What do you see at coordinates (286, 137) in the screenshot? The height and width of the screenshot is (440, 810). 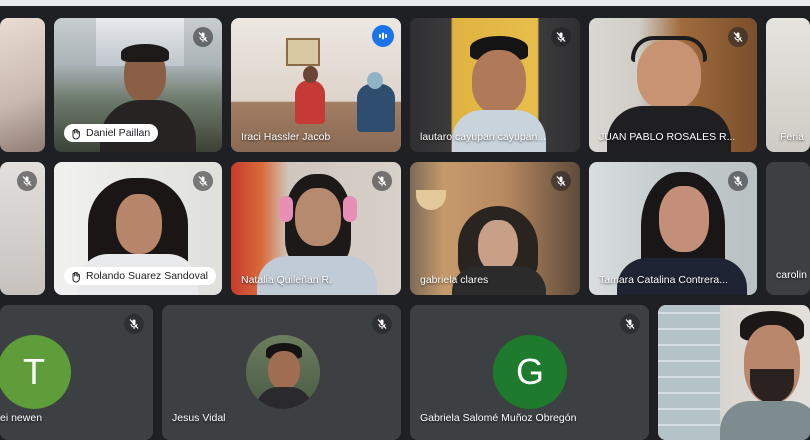 I see `participant-name: Iraci Hassler Jacob` at bounding box center [286, 137].